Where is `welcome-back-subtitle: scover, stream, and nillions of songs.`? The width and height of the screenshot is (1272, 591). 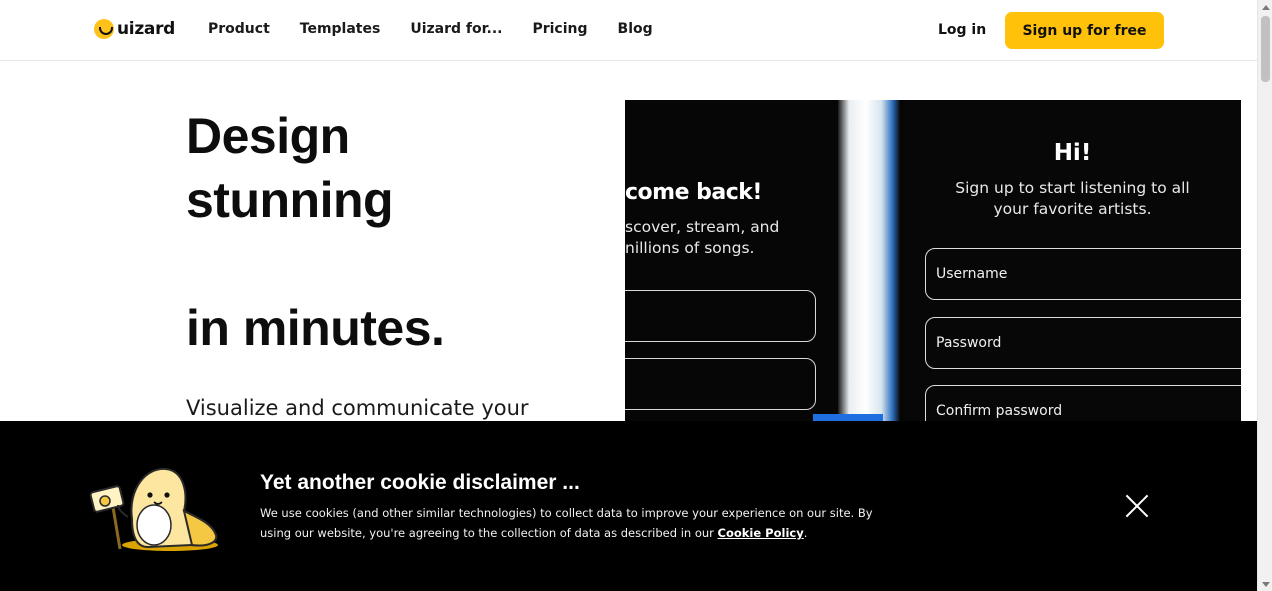 welcome-back-subtitle: scover, stream, and nillions of songs. is located at coordinates (702, 238).